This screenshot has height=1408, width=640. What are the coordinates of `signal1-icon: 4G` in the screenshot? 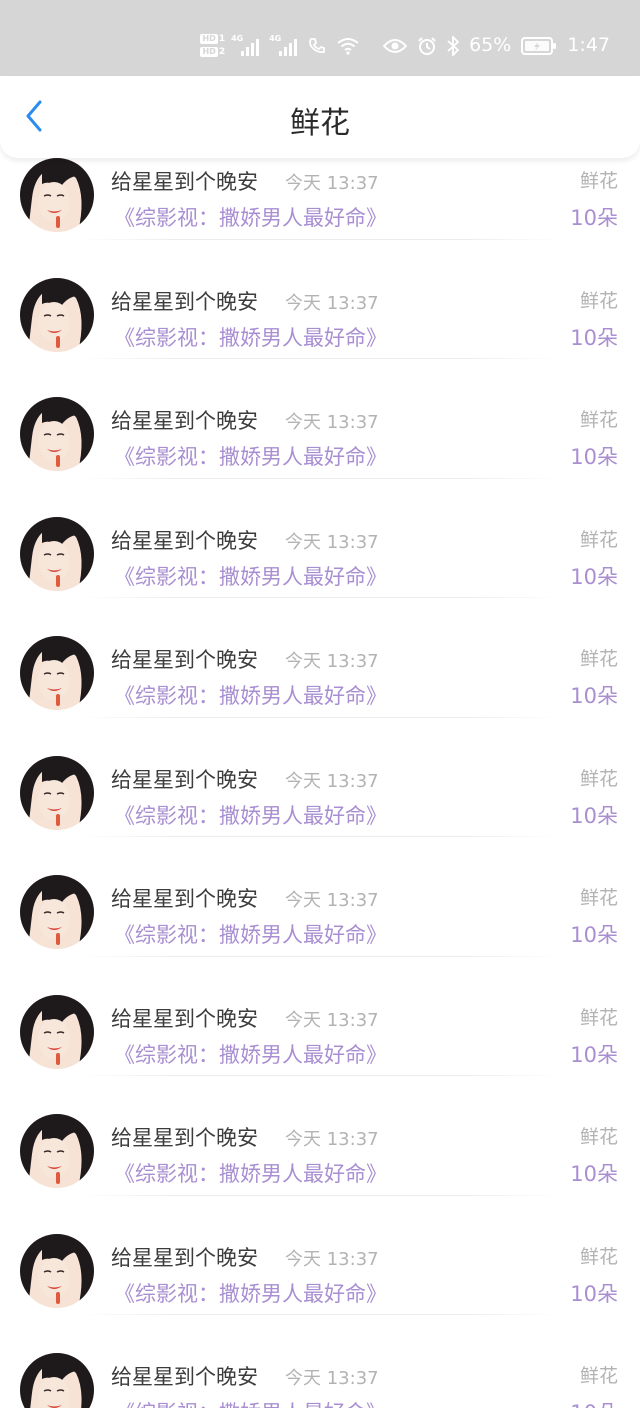 It's located at (245, 45).